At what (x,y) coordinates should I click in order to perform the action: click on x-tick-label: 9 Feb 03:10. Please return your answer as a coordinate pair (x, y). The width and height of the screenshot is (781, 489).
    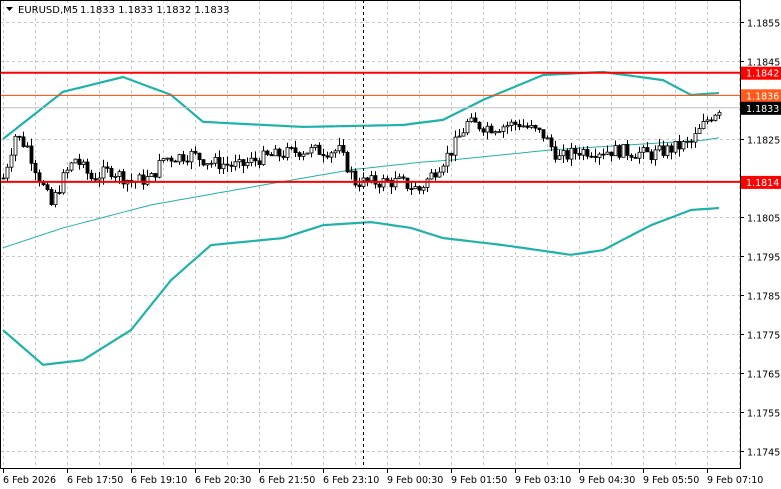
    Looking at the image, I should click on (543, 480).